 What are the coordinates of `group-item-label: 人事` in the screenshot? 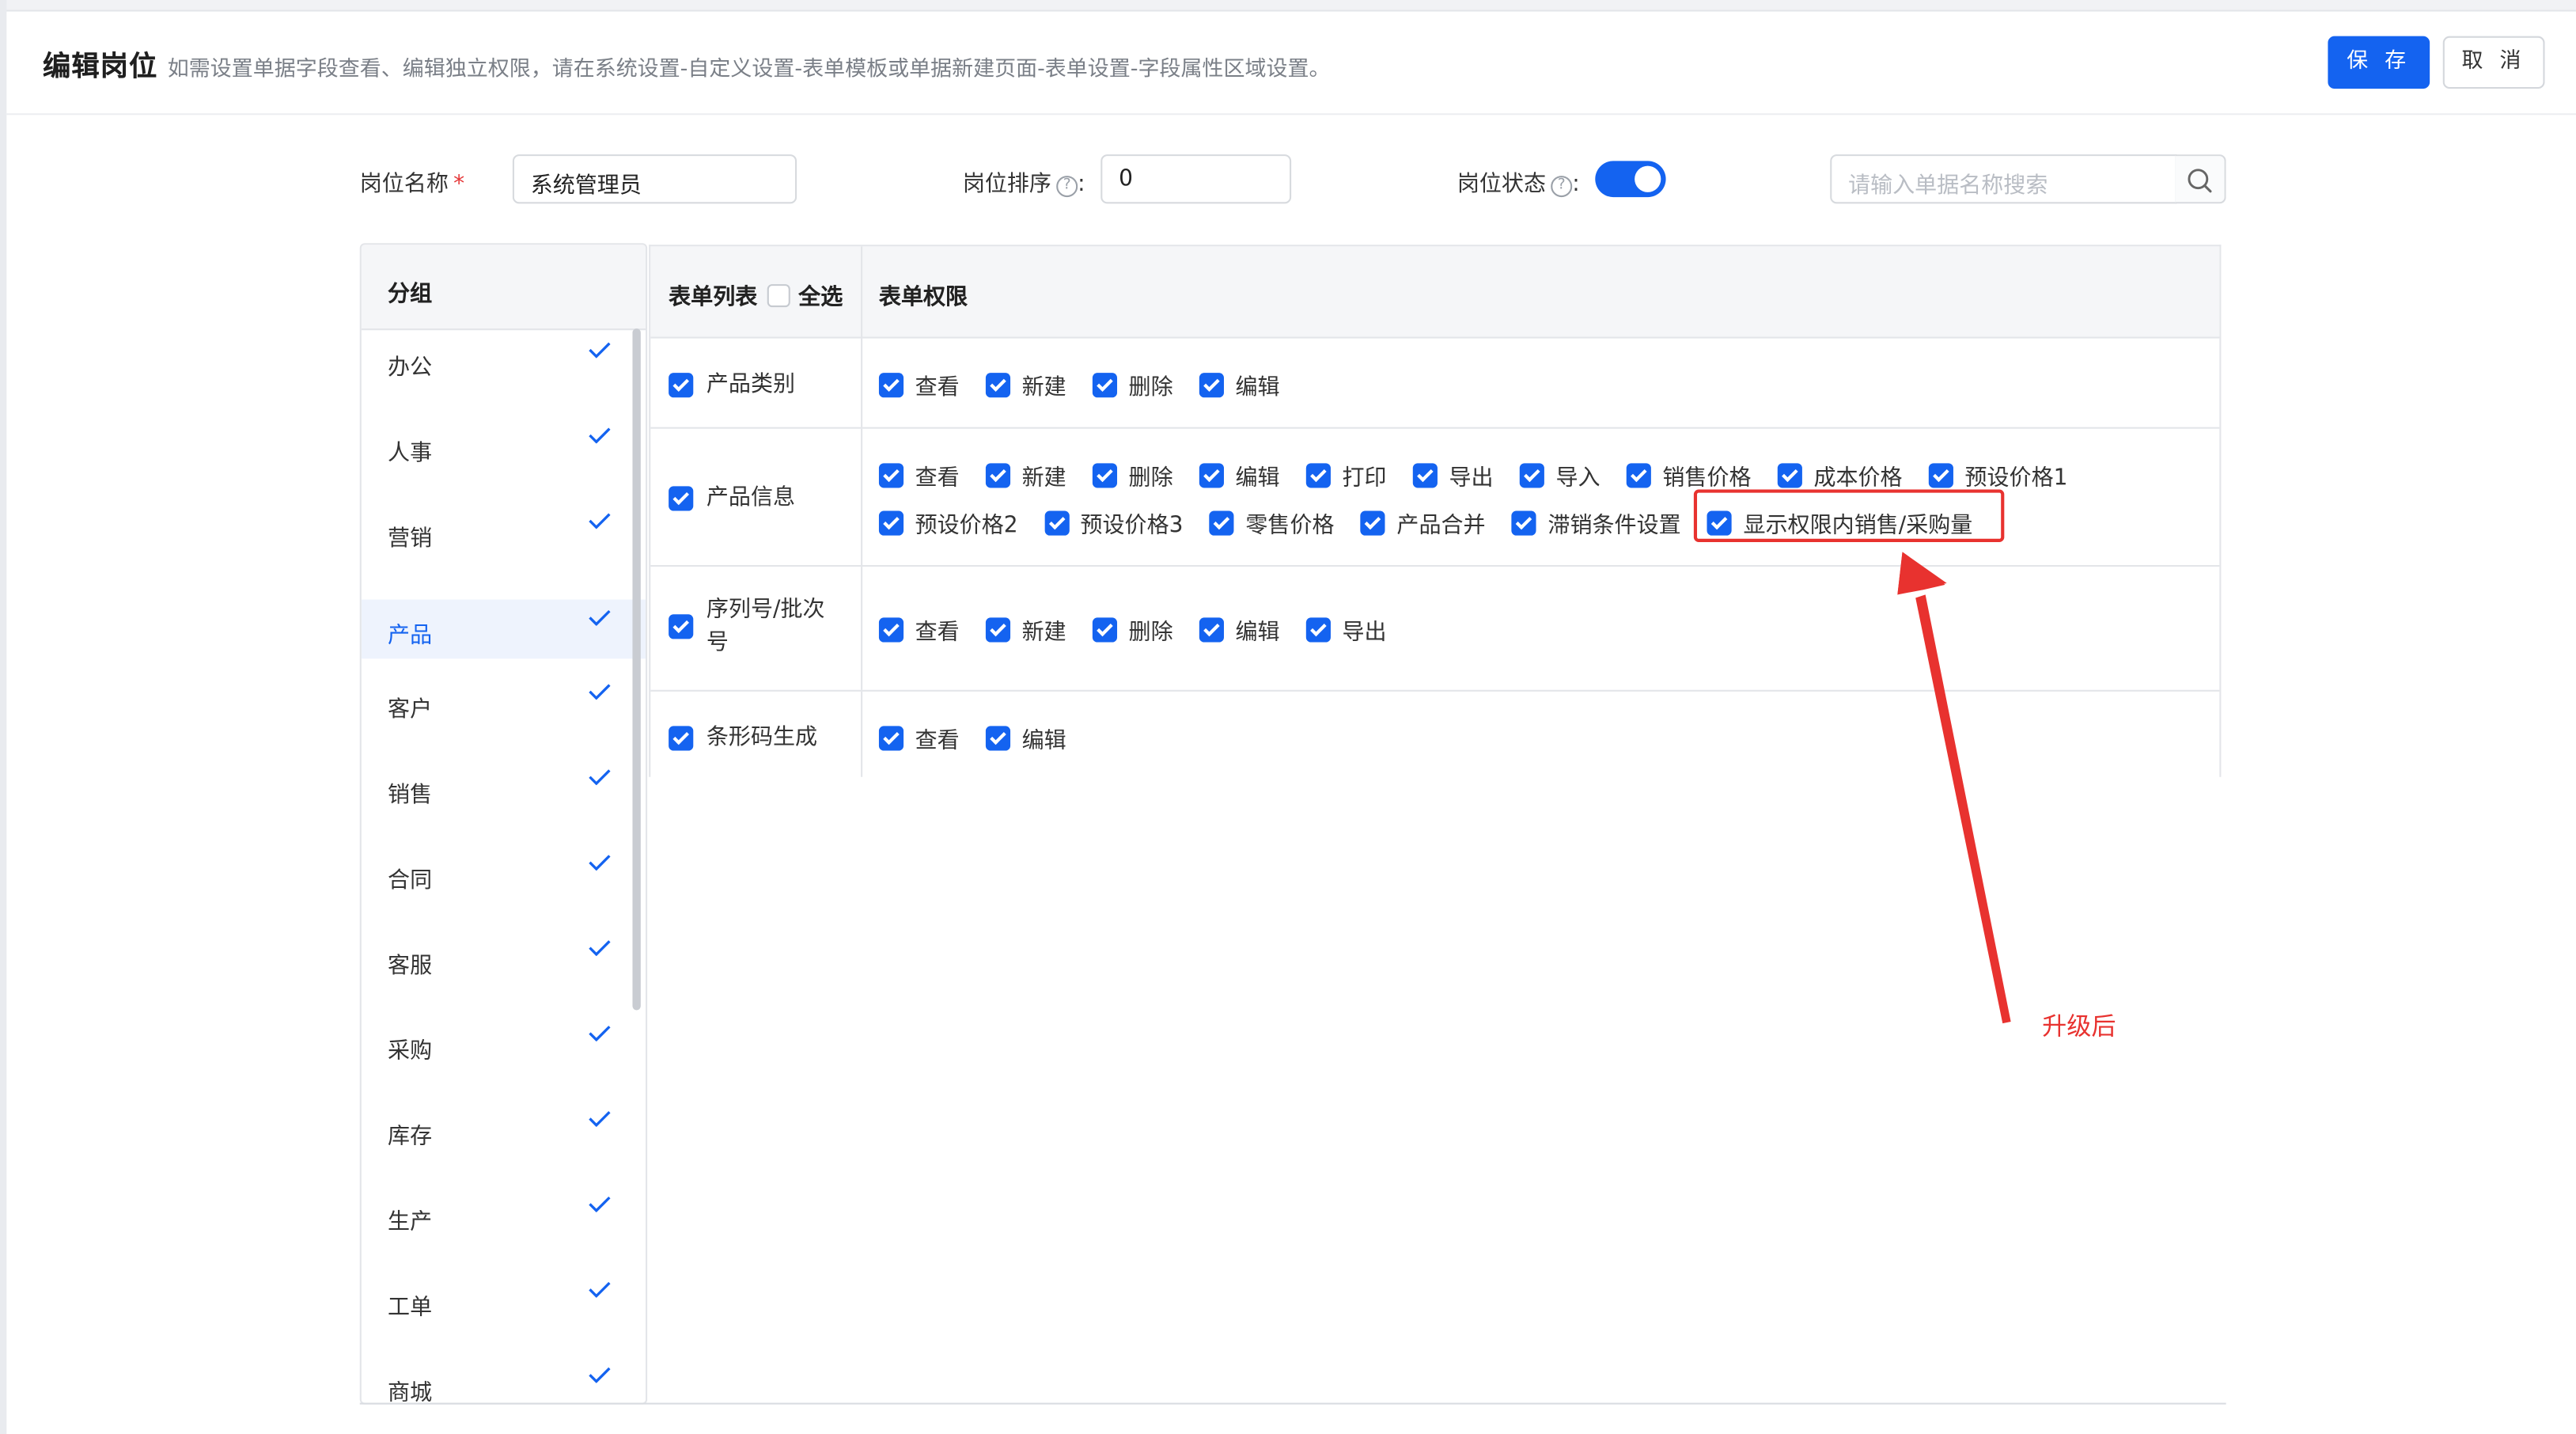 It's located at (410, 454).